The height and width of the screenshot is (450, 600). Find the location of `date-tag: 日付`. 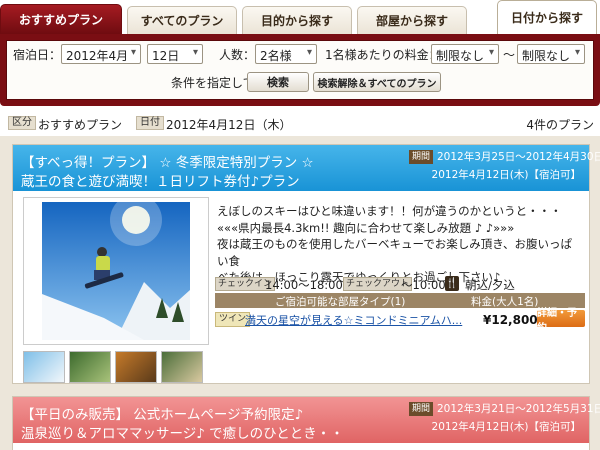

date-tag: 日付 is located at coordinates (150, 123).